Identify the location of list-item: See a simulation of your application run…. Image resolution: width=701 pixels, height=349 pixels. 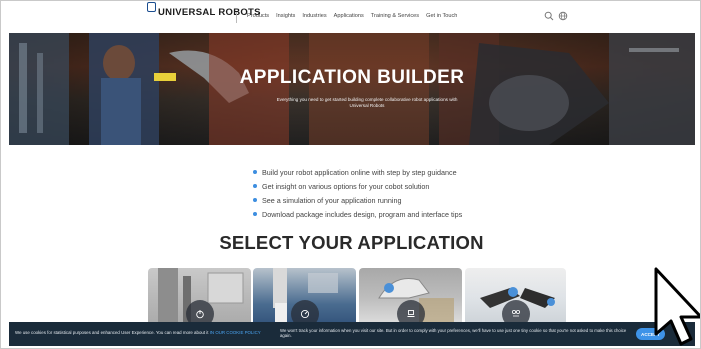
(357, 200).